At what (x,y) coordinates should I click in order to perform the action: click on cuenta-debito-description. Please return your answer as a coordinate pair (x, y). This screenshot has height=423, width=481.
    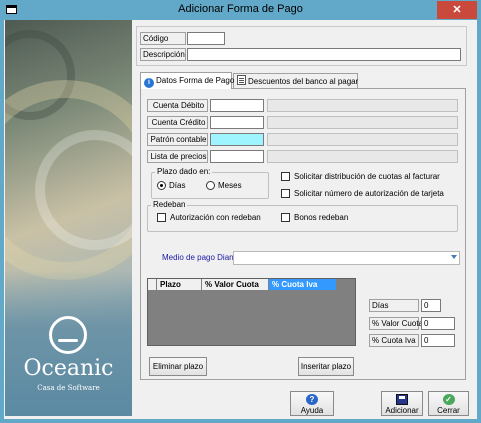
    Looking at the image, I should click on (362, 105).